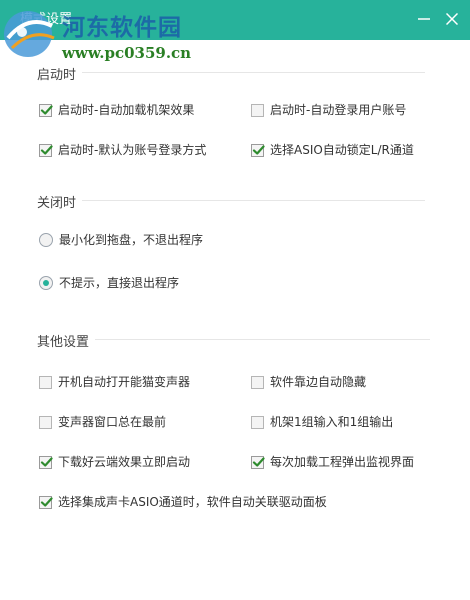  Describe the element at coordinates (342, 150) in the screenshot. I see `option-label: 选择ASIO自动锁定L/R通道` at that location.